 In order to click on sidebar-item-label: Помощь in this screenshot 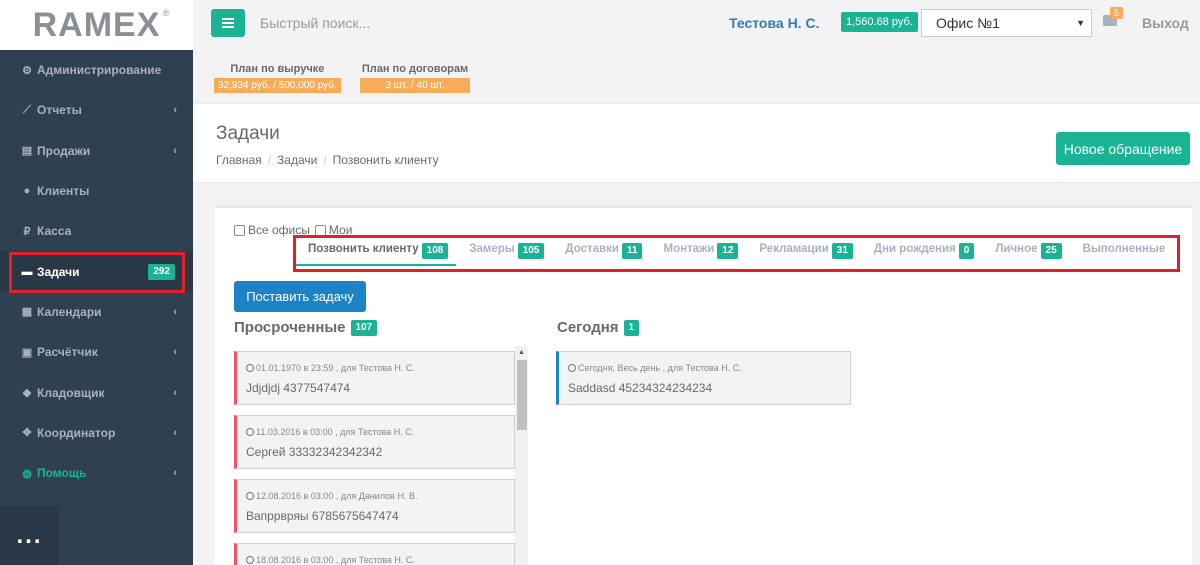, I will do `click(62, 473)`.